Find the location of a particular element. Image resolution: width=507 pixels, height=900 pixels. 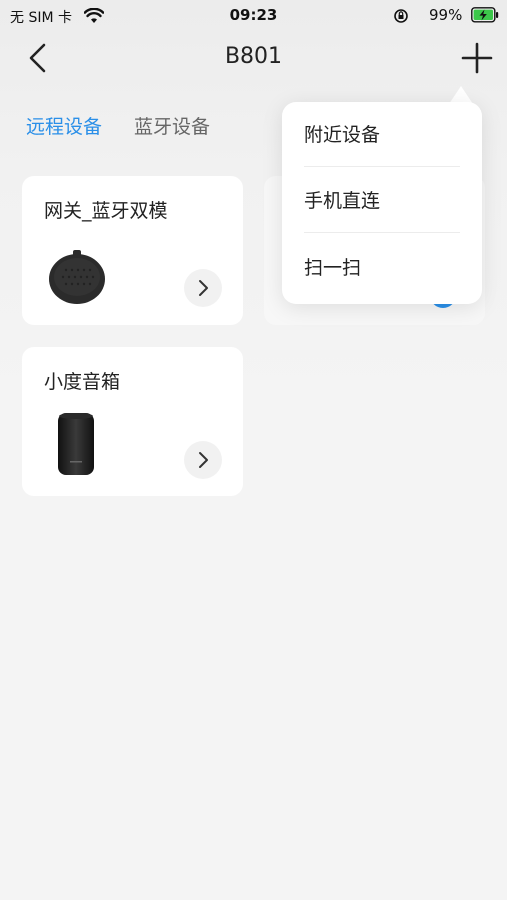

battery-percent: 99% is located at coordinates (446, 15).